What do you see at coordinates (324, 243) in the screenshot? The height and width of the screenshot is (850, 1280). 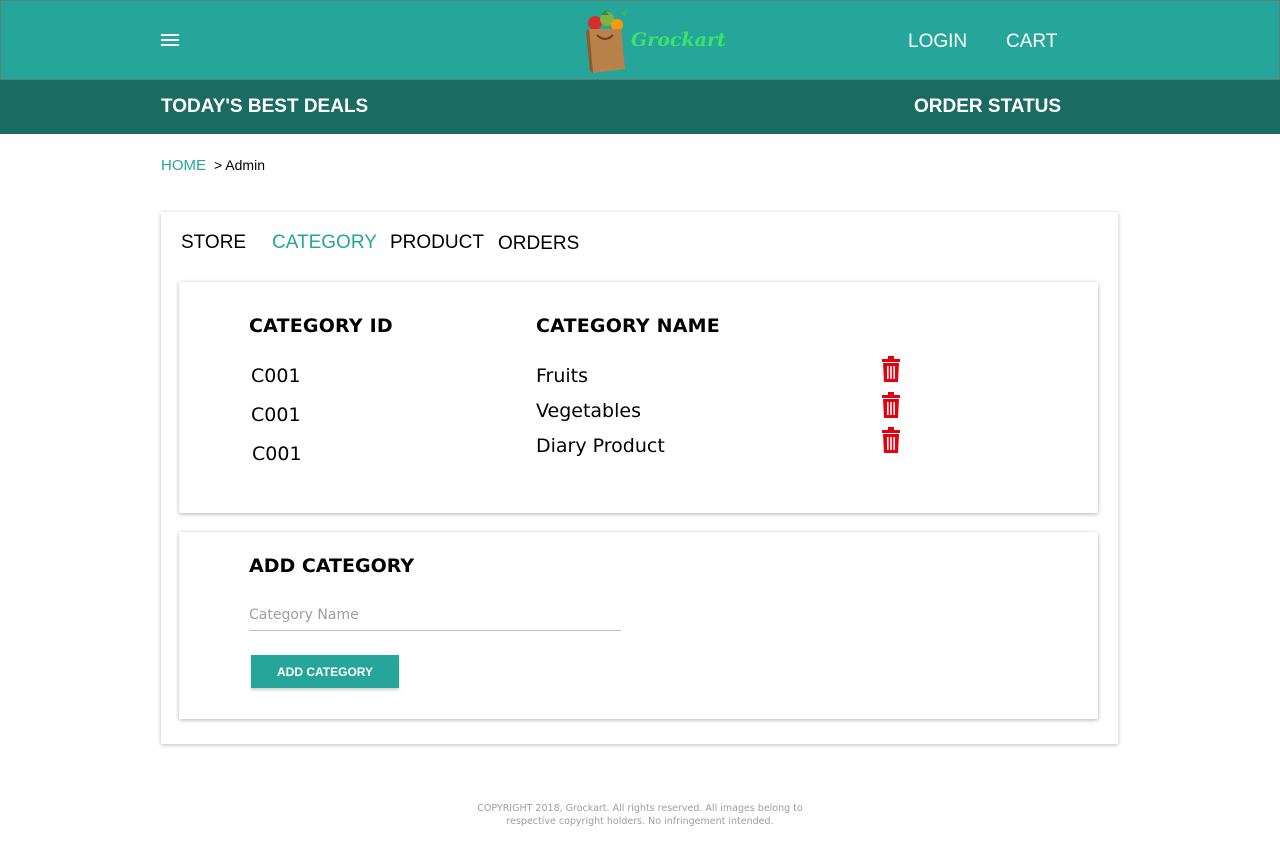 I see `tab-category: CATEGORY` at bounding box center [324, 243].